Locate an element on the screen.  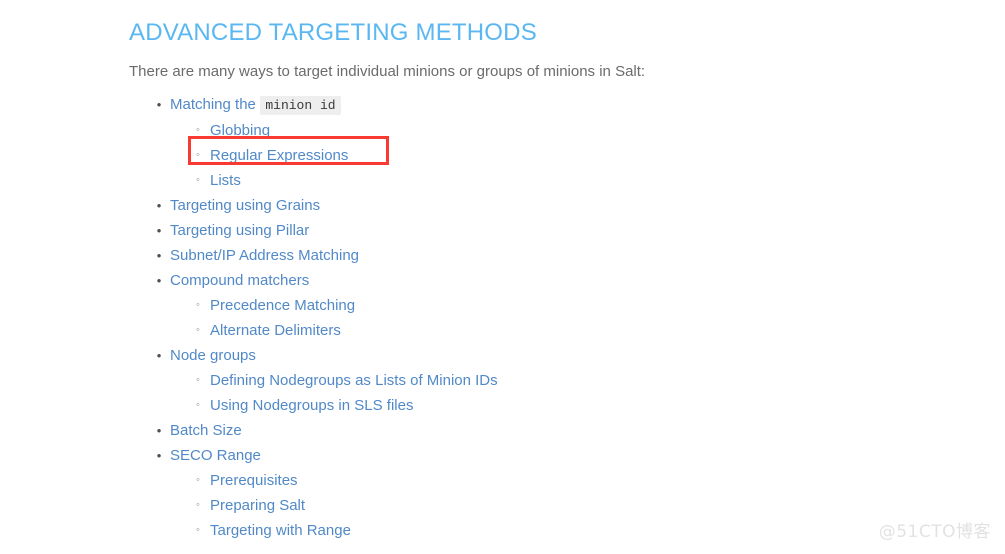
toc-link-targeting-using-pillar: Targeting using Pillar is located at coordinates (239, 230).